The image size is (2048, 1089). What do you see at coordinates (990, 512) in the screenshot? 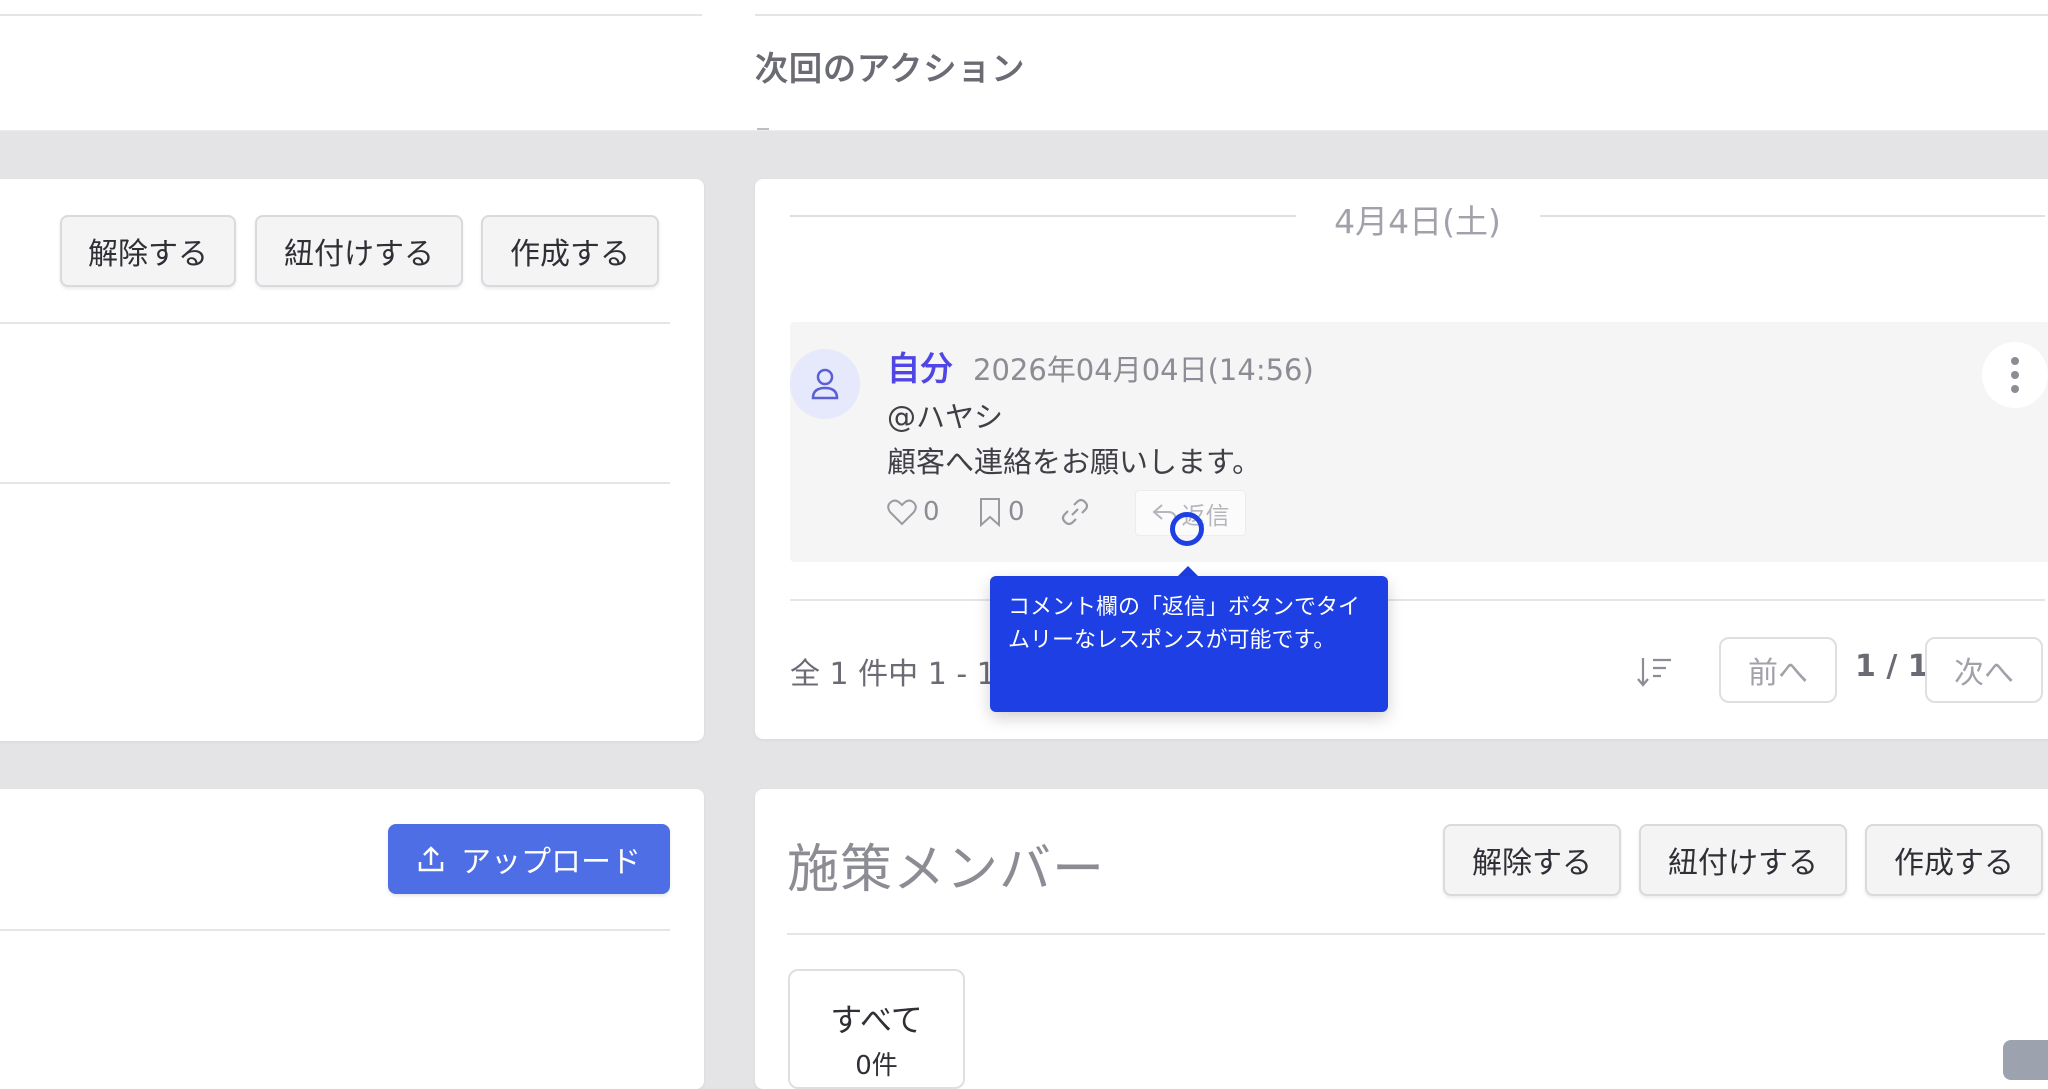
I see `bookmark-icon` at bounding box center [990, 512].